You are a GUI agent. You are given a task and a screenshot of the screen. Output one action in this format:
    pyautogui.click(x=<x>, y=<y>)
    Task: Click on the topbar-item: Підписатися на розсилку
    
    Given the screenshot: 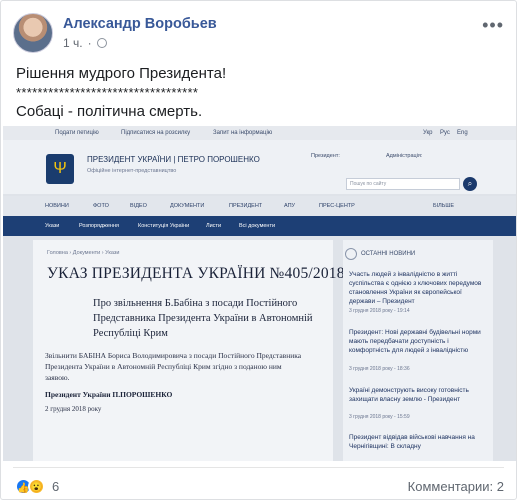 What is the action you would take?
    pyautogui.click(x=156, y=133)
    